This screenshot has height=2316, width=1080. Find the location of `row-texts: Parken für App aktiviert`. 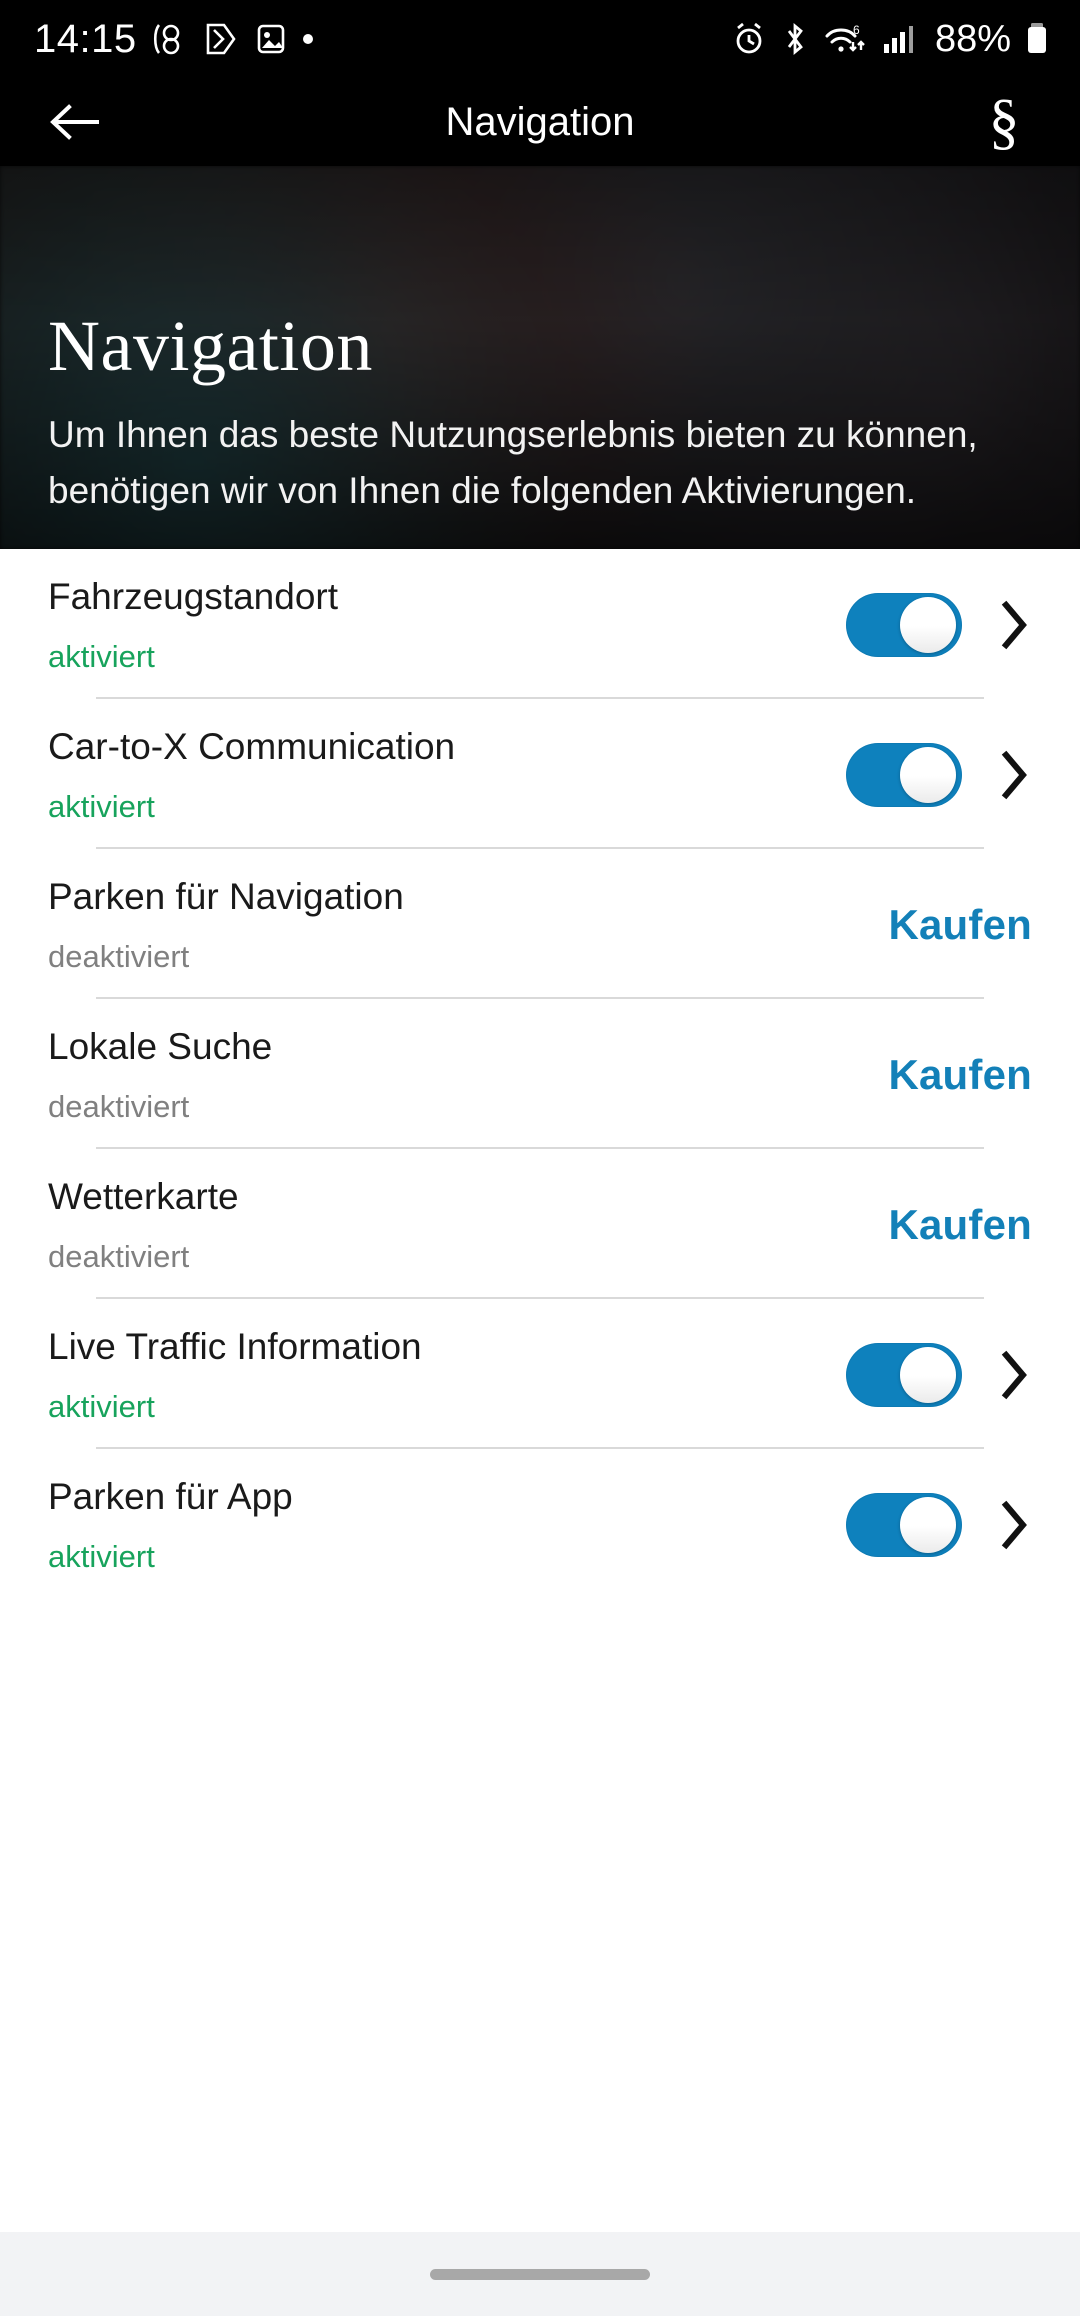

row-texts: Parken für App aktiviert is located at coordinates (170, 1525).